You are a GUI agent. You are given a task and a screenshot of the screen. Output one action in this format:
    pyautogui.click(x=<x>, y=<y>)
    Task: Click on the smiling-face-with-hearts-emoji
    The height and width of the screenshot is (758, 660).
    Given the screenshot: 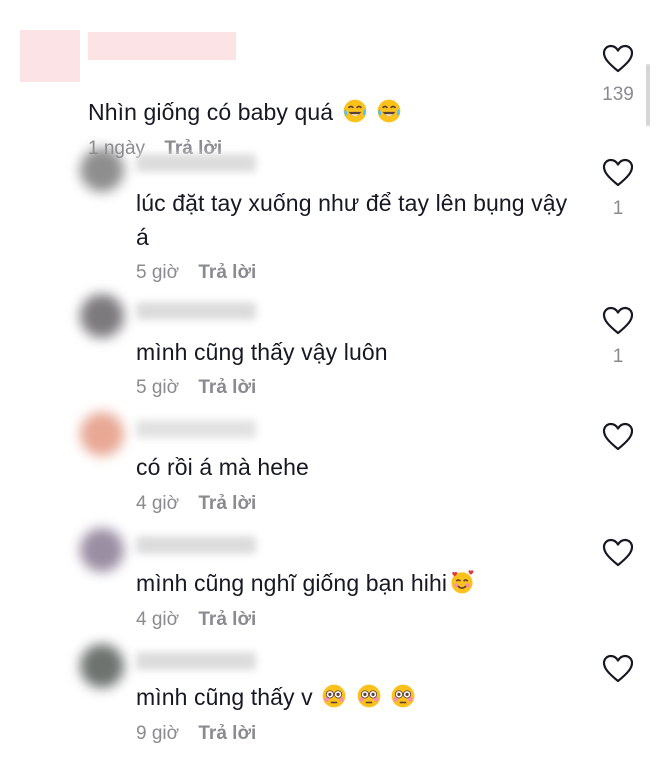 What is the action you would take?
    pyautogui.click(x=462, y=582)
    